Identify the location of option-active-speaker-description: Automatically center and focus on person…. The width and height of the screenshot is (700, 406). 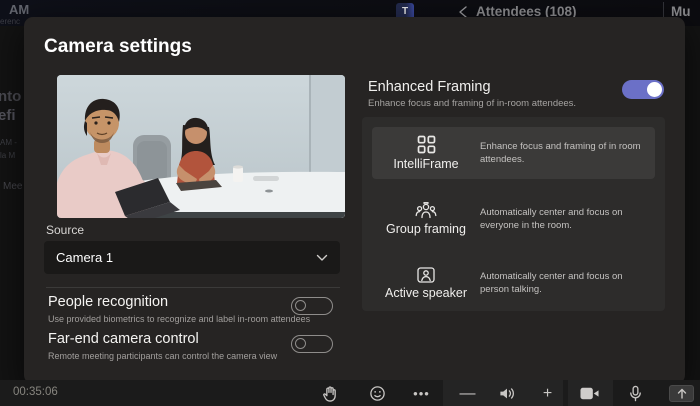
(551, 282).